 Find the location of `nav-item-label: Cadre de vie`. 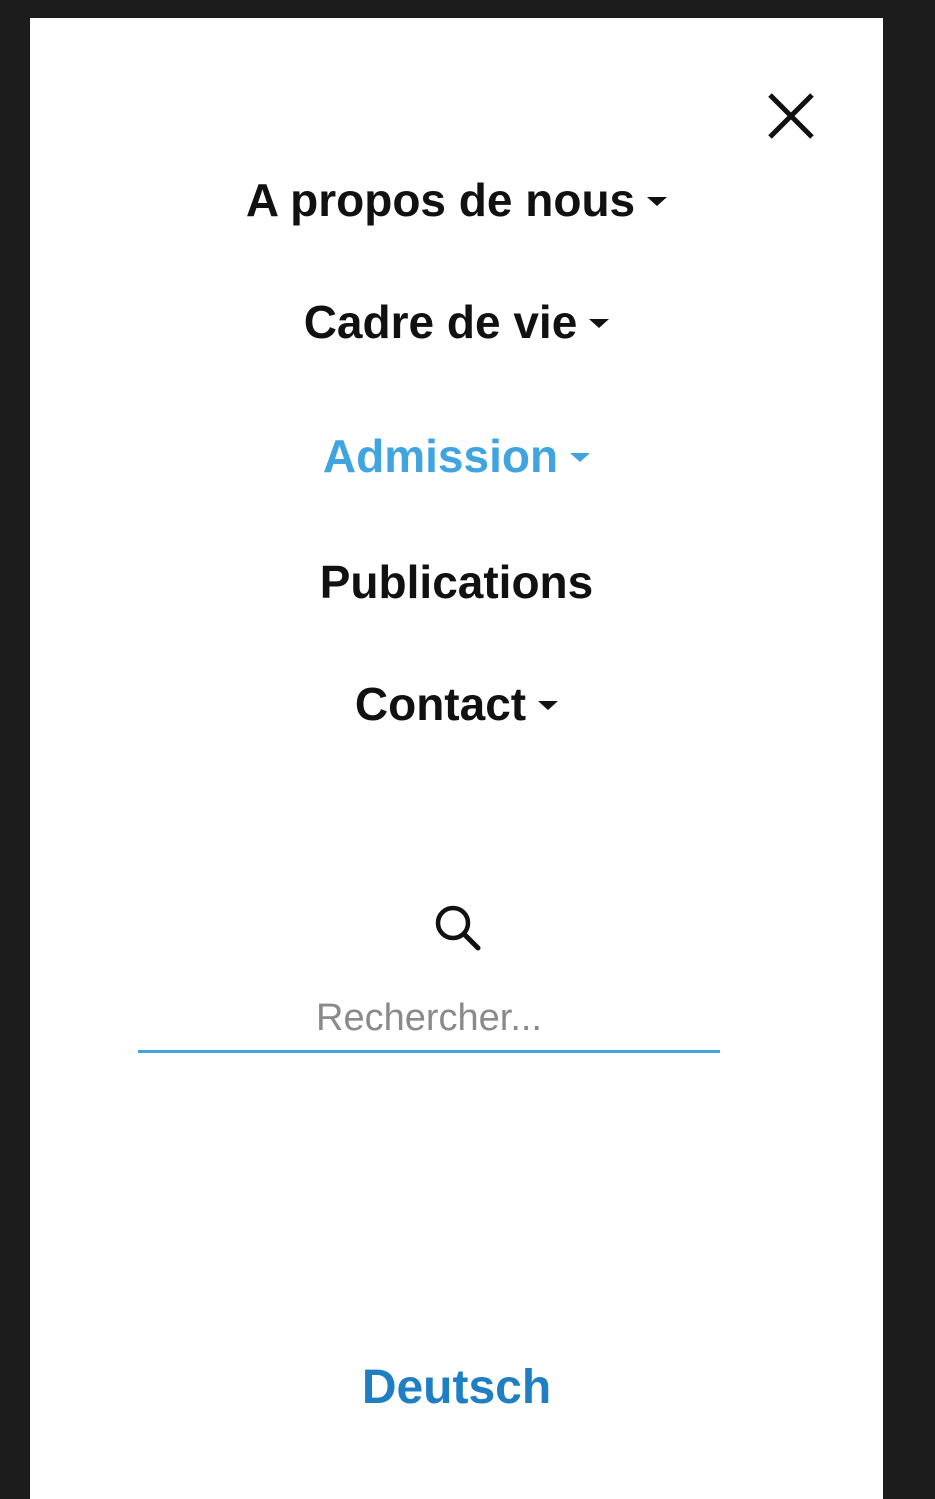

nav-item-label: Cadre de vie is located at coordinates (440, 322).